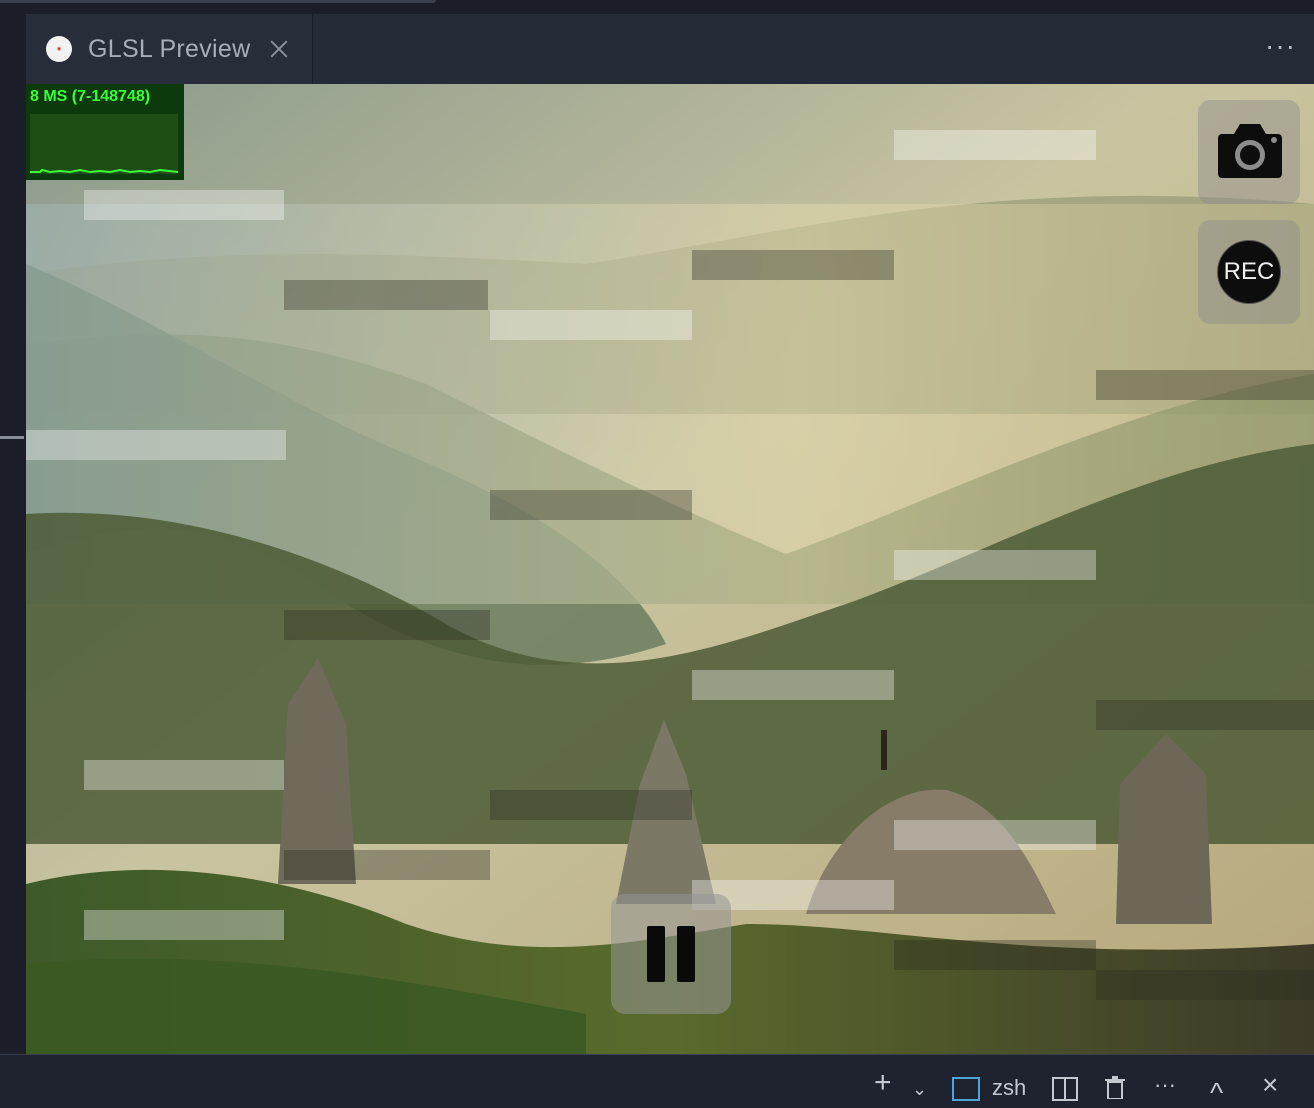 The height and width of the screenshot is (1108, 1314). I want to click on more-actions-icon: ···, so click(1280, 46).